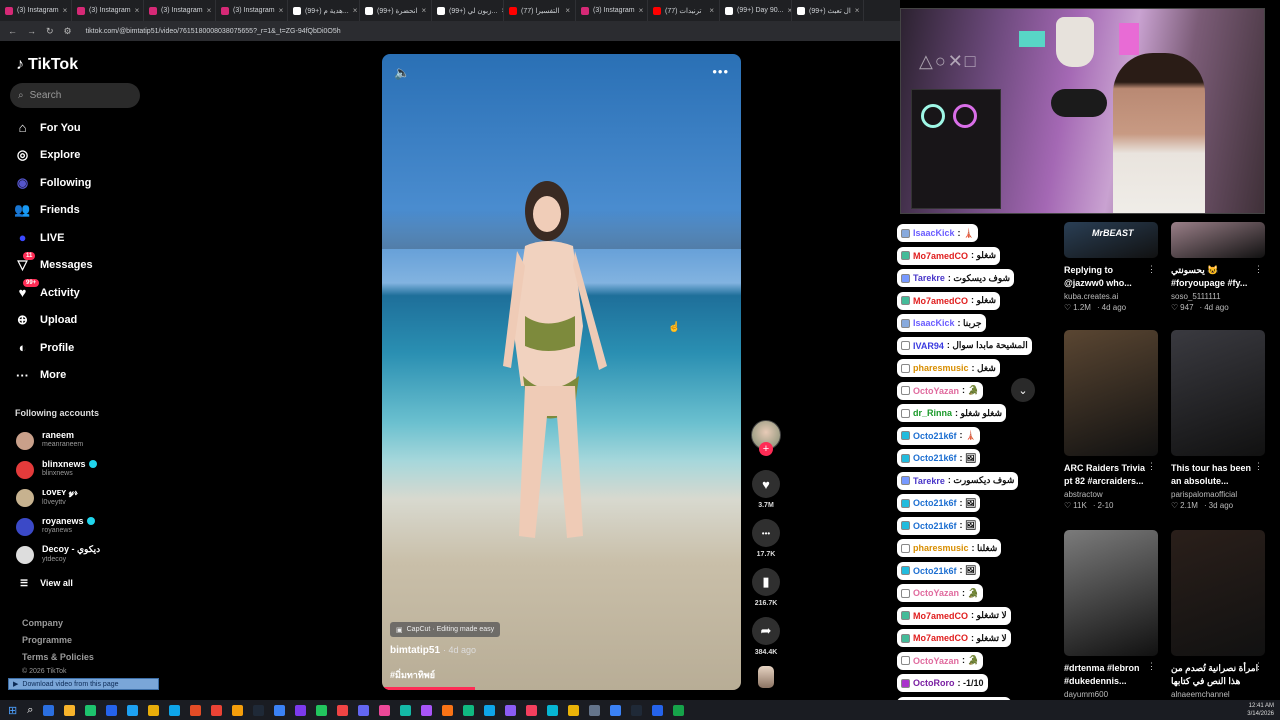 This screenshot has height=720, width=1280. Describe the element at coordinates (766, 677) in the screenshot. I see `sound-disc` at that location.